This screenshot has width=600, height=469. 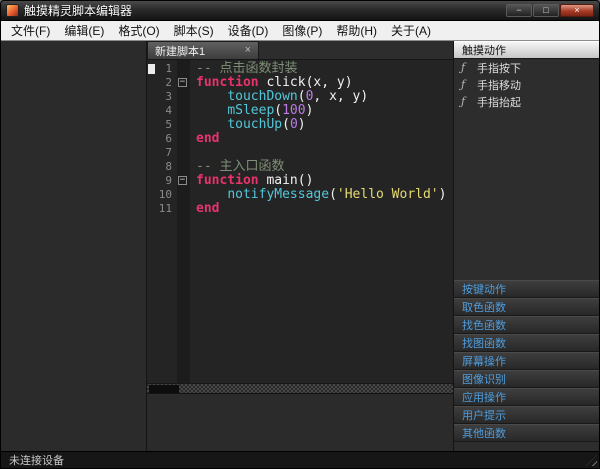 I want to click on code-line: 11 end, so click(x=300, y=209).